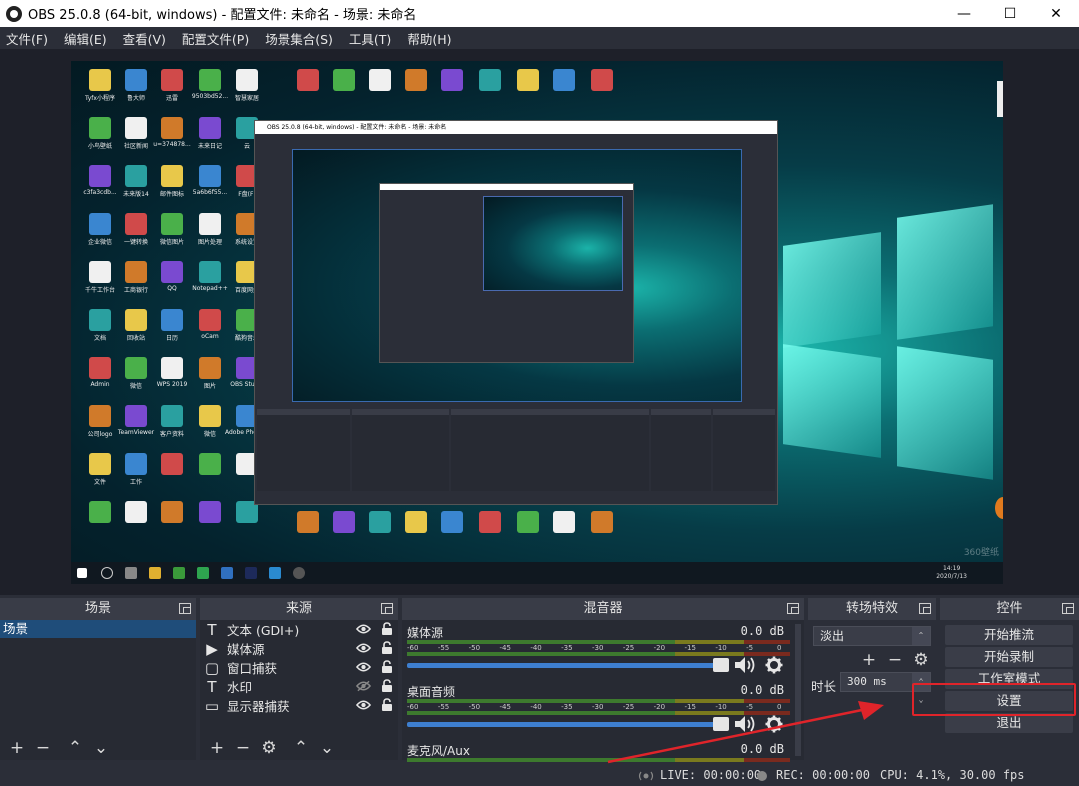 The image size is (1079, 786). What do you see at coordinates (101, 748) in the screenshot?
I see `move-scene-down-button: ⌄` at bounding box center [101, 748].